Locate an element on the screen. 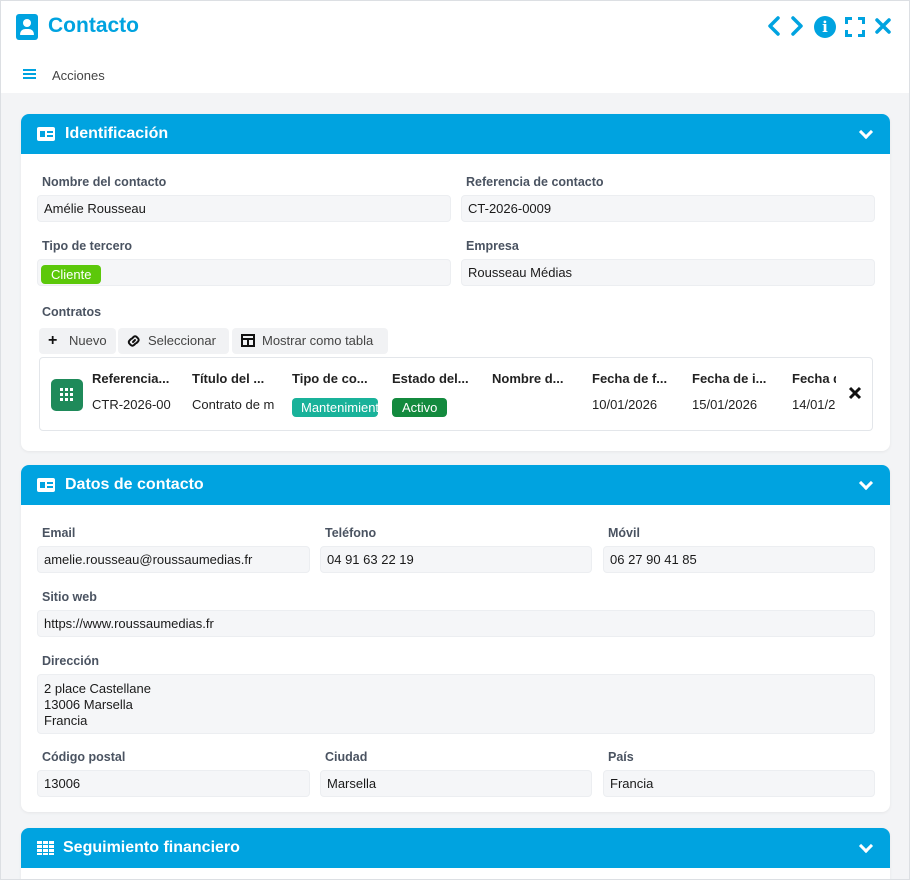 The height and width of the screenshot is (880, 910). company-label: Empresa is located at coordinates (492, 246).